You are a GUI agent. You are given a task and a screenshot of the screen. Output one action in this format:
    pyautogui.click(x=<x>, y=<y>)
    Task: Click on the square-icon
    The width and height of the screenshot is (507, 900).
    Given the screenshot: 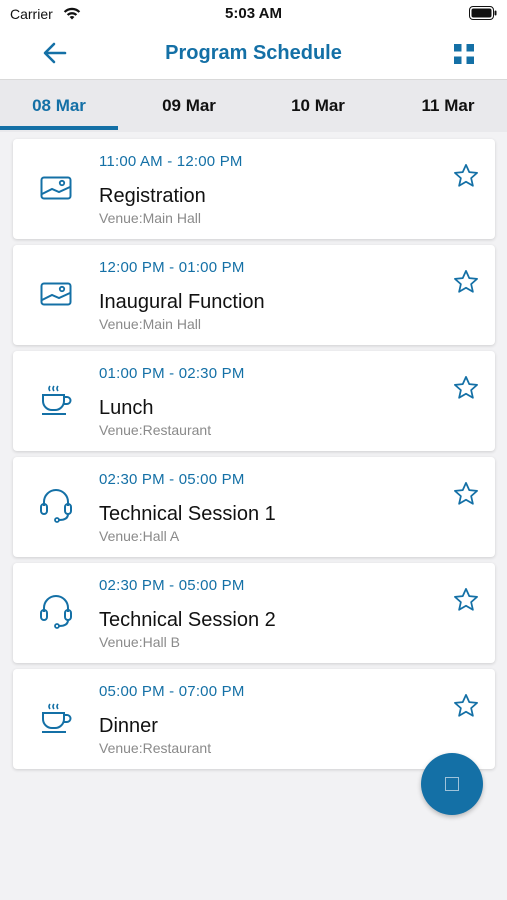 What is the action you would take?
    pyautogui.click(x=452, y=784)
    